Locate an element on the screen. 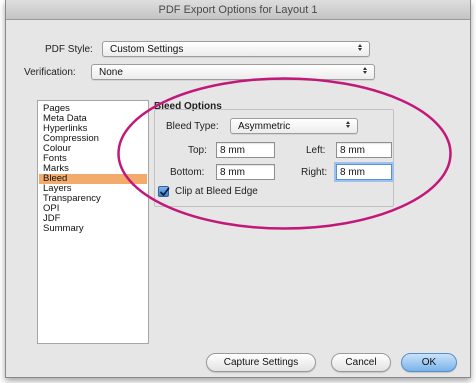  left-bleed-field is located at coordinates (364, 150).